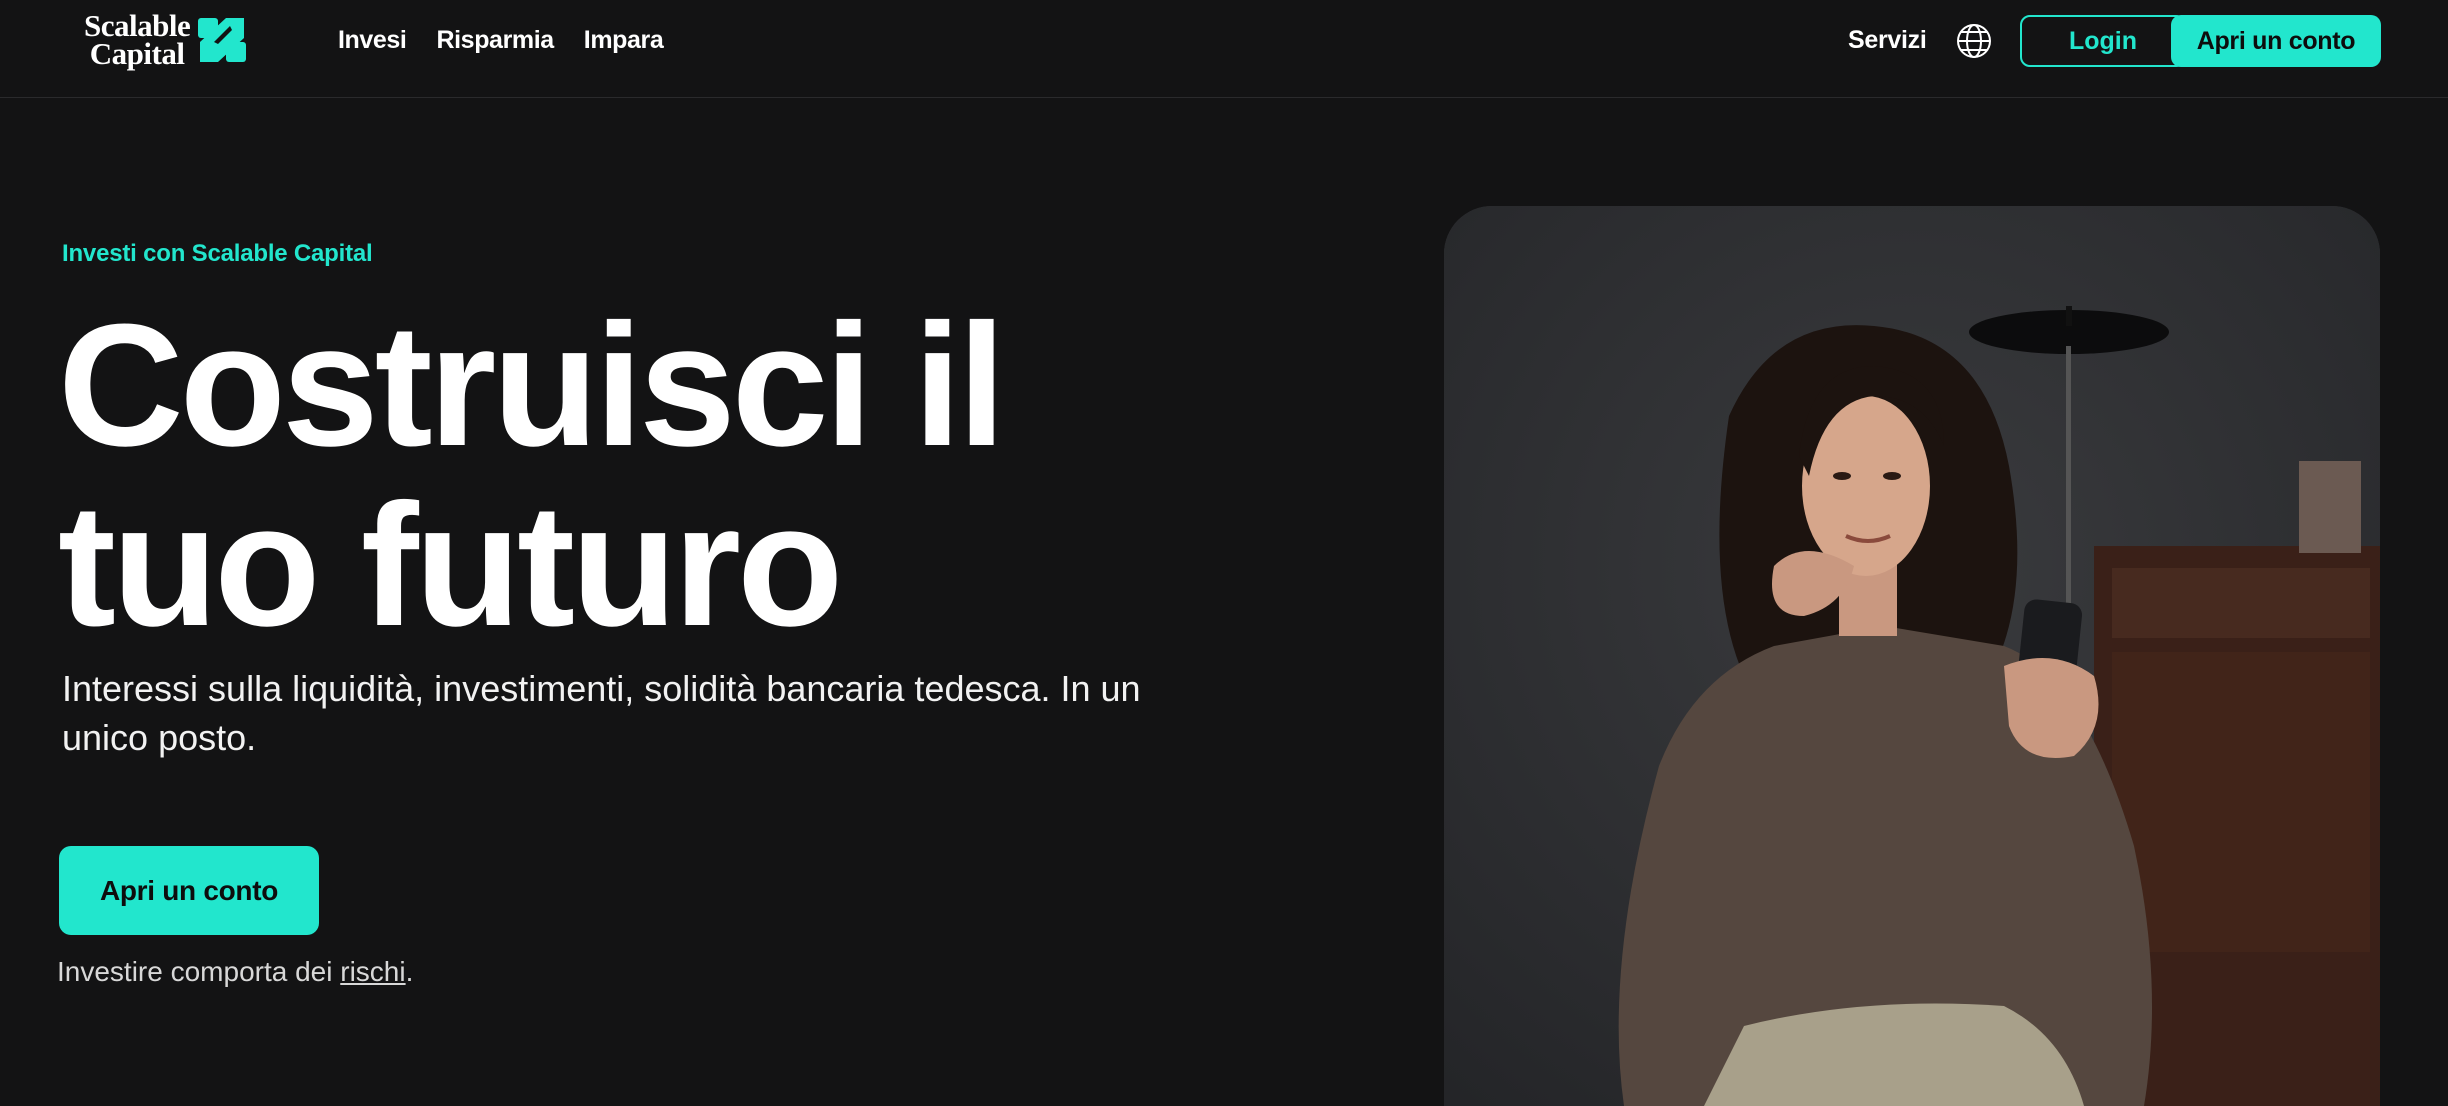 This screenshot has height=1106, width=2448. I want to click on open-account-button-hero: Apri un conto, so click(189, 890).